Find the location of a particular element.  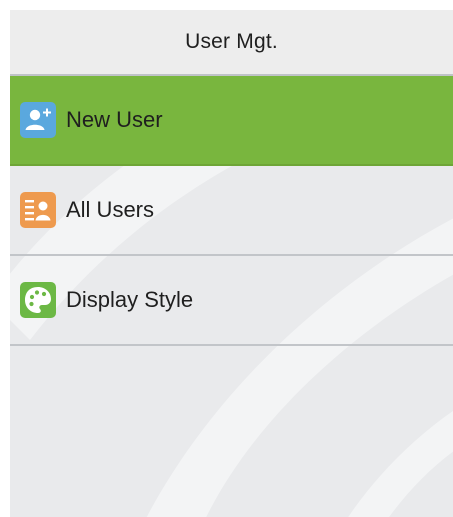

menu-item-label: New User is located at coordinates (114, 119).